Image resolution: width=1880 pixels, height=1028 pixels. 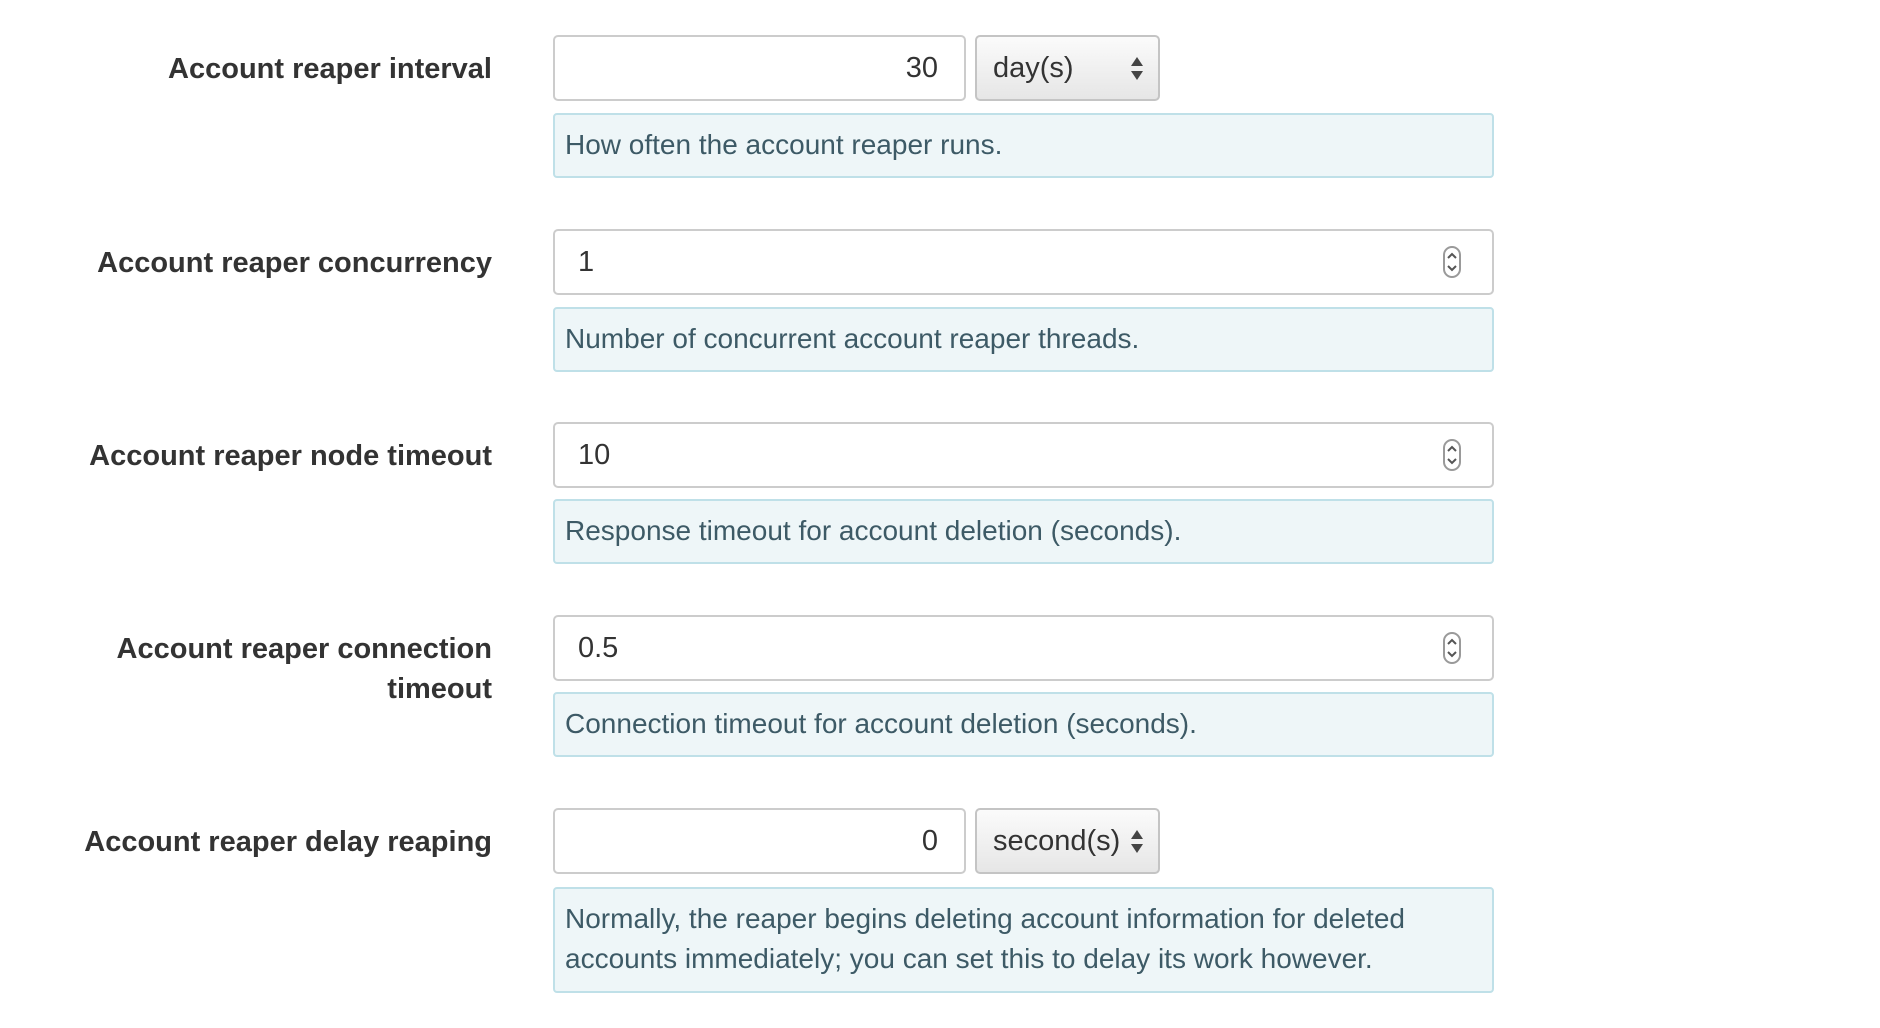 What do you see at coordinates (272, 669) in the screenshot?
I see `connection-timeout-label: Account reaper connection timeout` at bounding box center [272, 669].